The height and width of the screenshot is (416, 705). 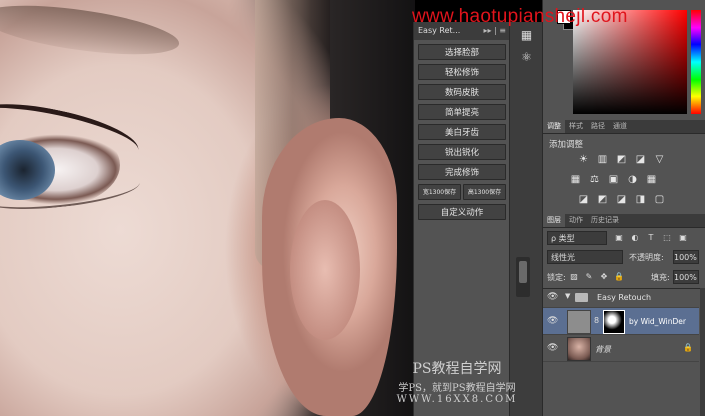 What do you see at coordinates (523, 272) in the screenshot?
I see `strip-scrollbar-thumb` at bounding box center [523, 272].